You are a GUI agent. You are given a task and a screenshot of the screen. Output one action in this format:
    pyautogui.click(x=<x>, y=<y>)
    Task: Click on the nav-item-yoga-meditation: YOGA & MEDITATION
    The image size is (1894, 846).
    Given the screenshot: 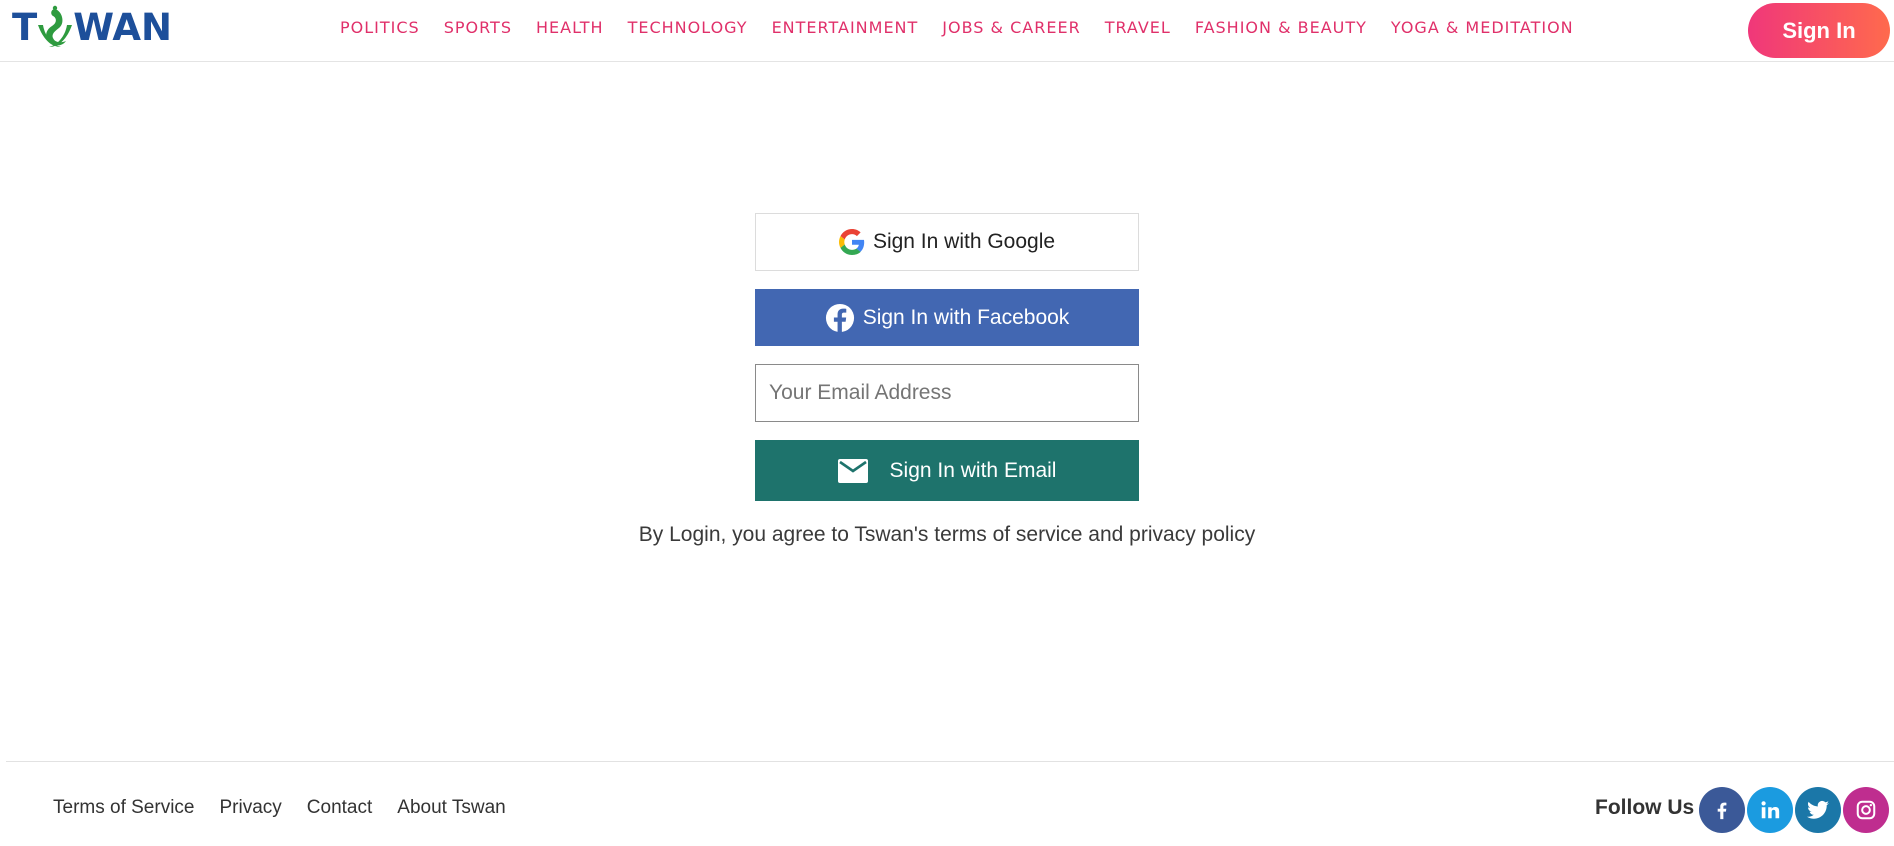 What is the action you would take?
    pyautogui.click(x=1482, y=28)
    